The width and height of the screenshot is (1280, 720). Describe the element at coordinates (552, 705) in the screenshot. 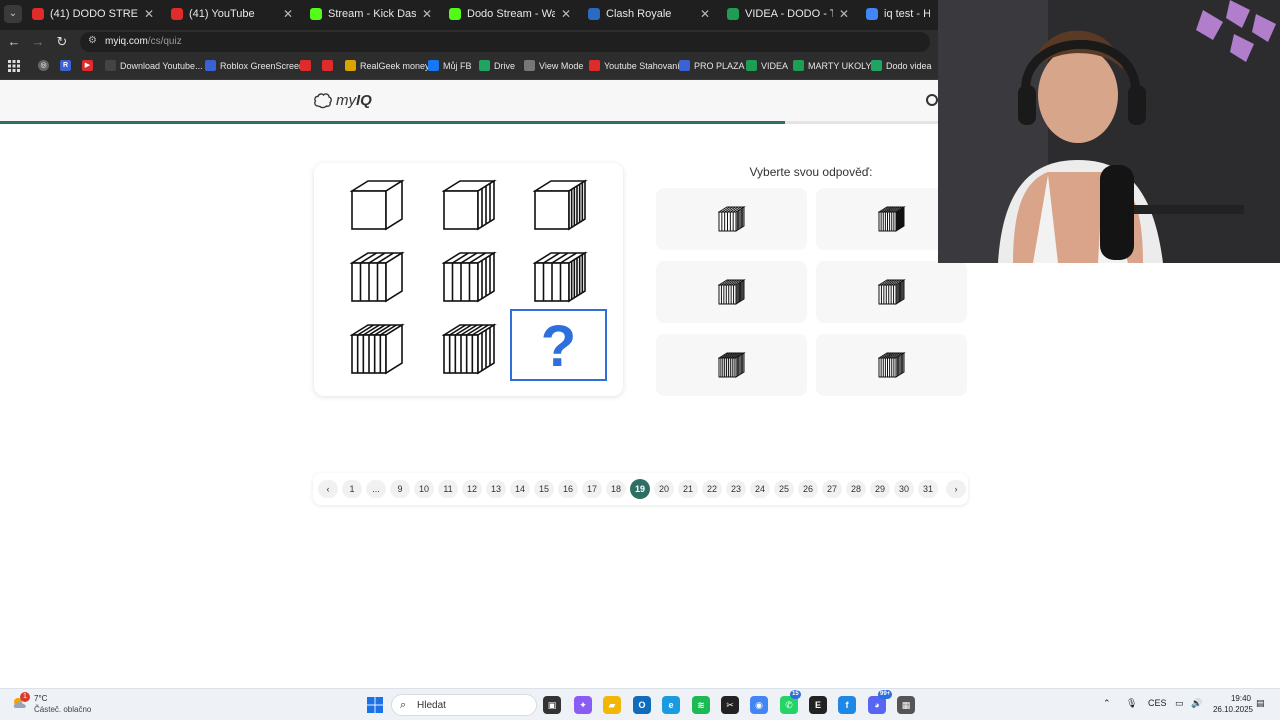

I see `task-view-icon: ▣` at that location.